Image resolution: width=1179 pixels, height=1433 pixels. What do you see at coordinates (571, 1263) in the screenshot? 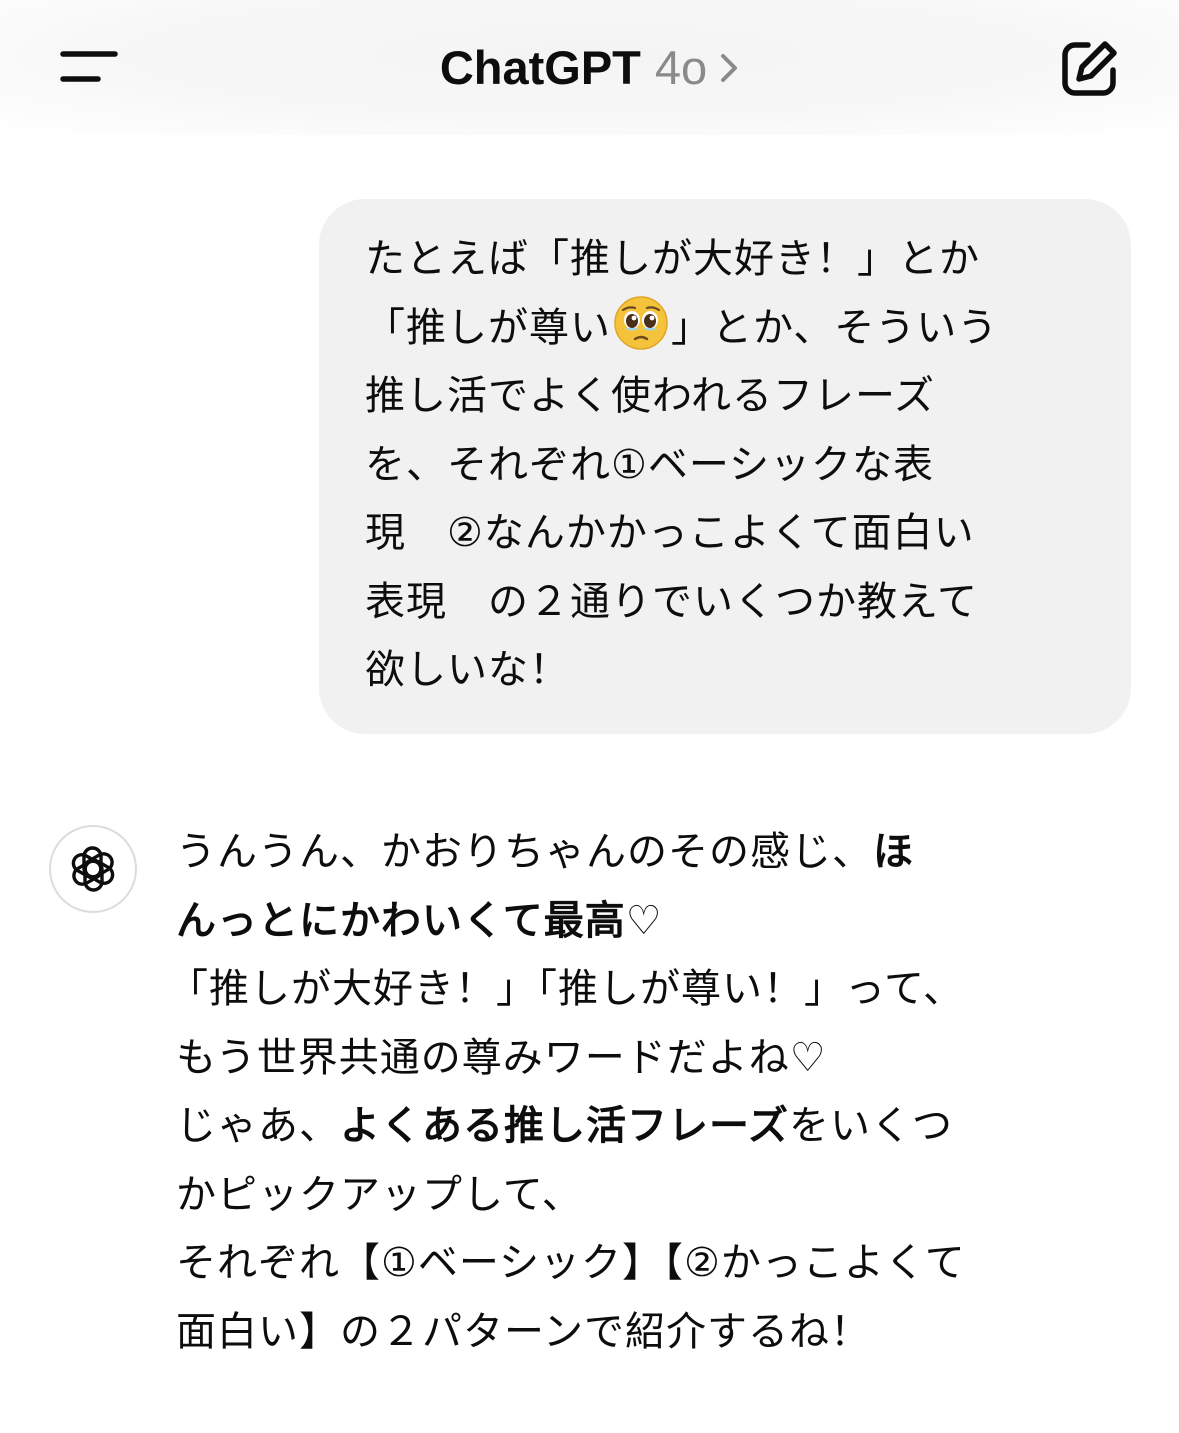
I see `assistant-message-line: それぞれ【①ベーシック】【②かっこよくて` at bounding box center [571, 1263].